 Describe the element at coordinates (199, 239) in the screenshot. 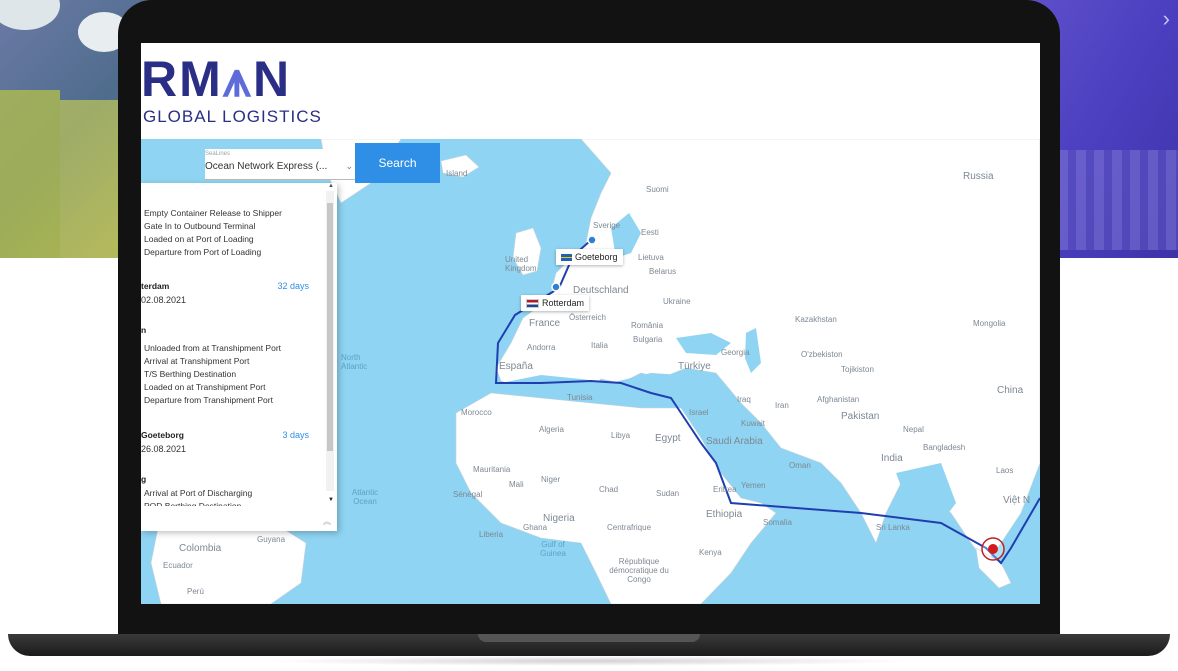

I see `event-item: Loaded on at Port of Loading` at that location.